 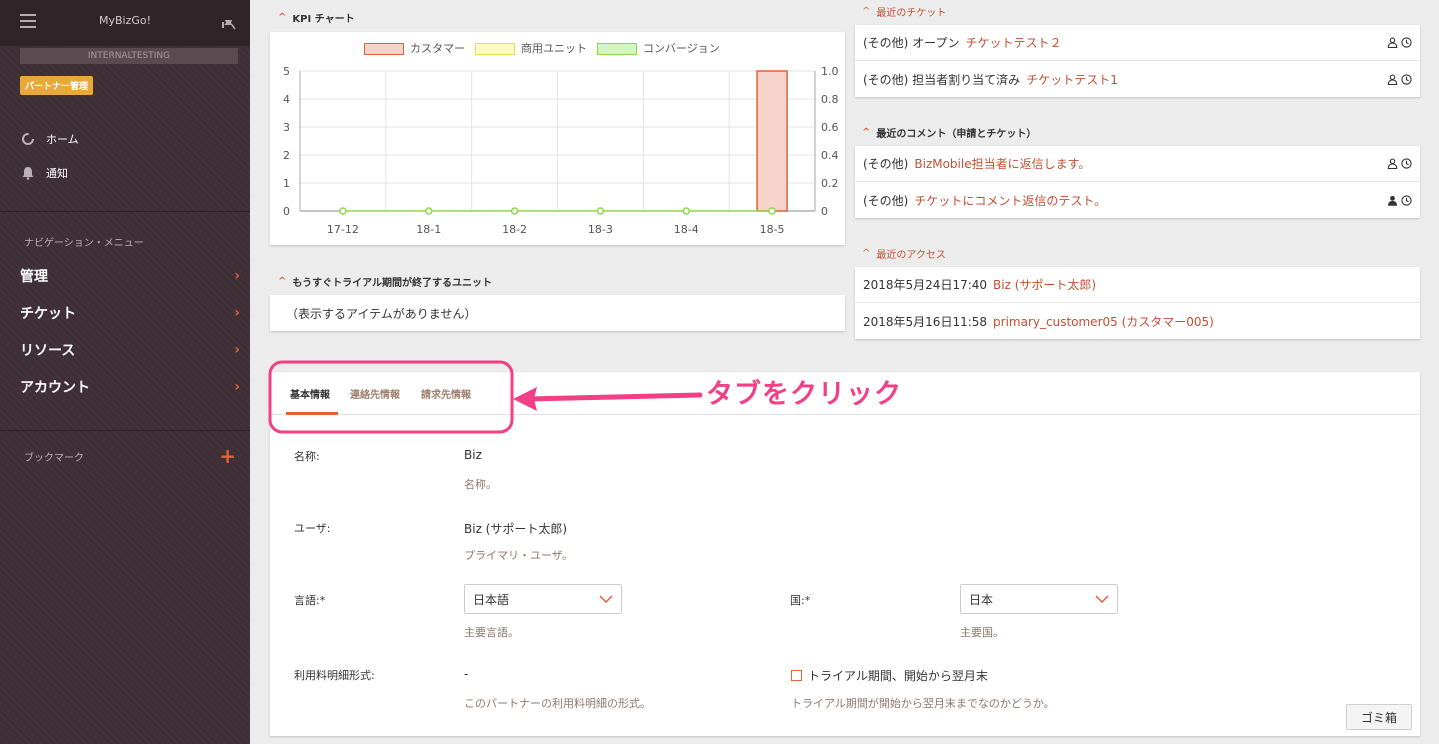 I want to click on trash-button: ゴミ箱, so click(x=1379, y=717).